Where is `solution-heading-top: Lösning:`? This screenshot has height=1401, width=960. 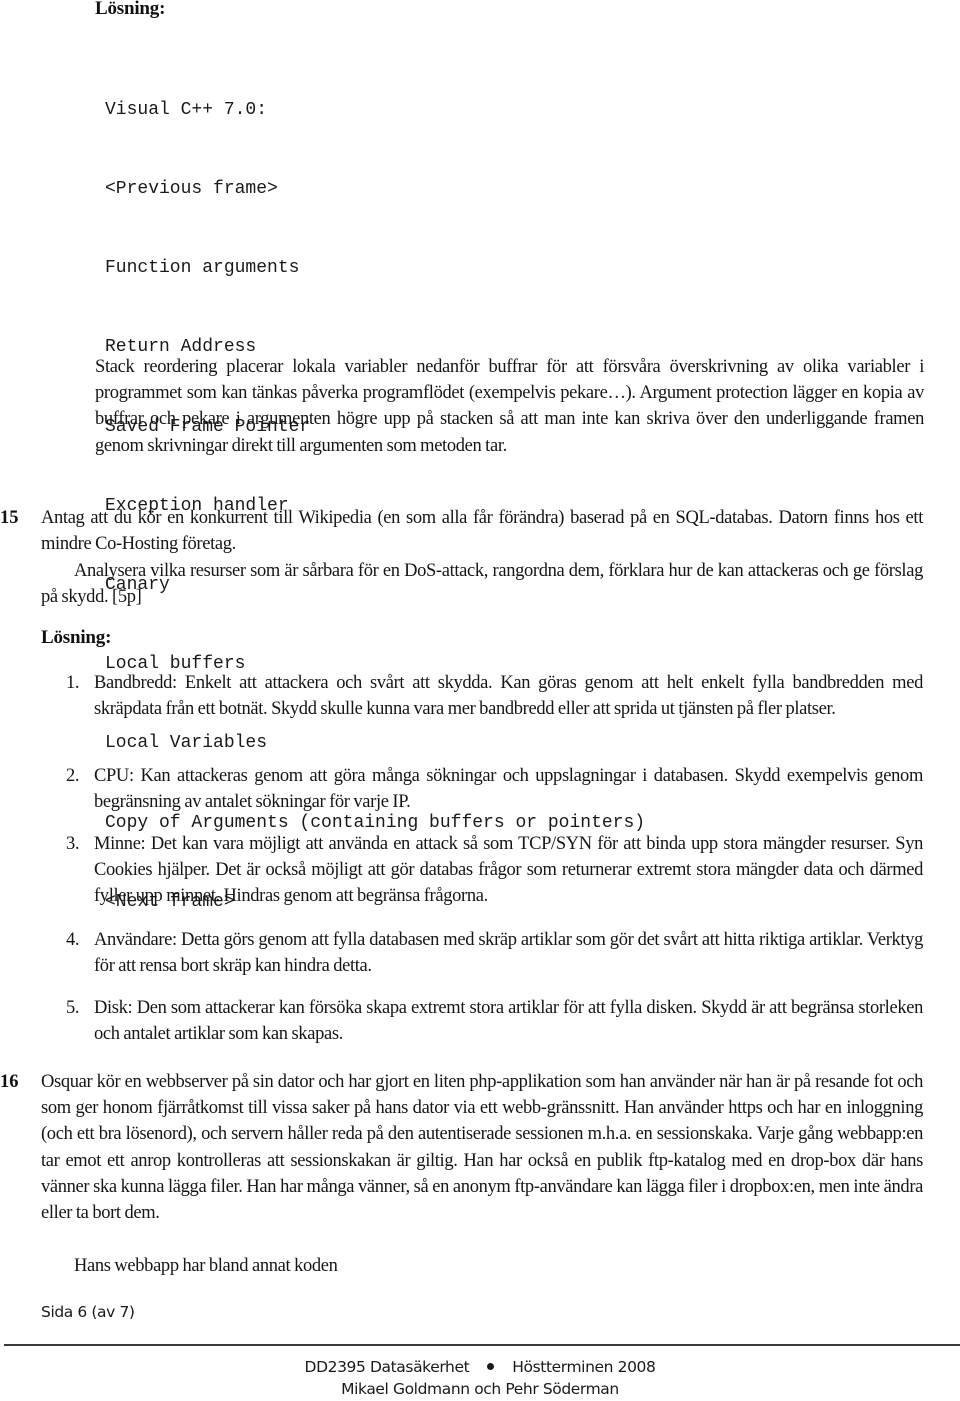
solution-heading-top: Lösning: is located at coordinates (130, 9).